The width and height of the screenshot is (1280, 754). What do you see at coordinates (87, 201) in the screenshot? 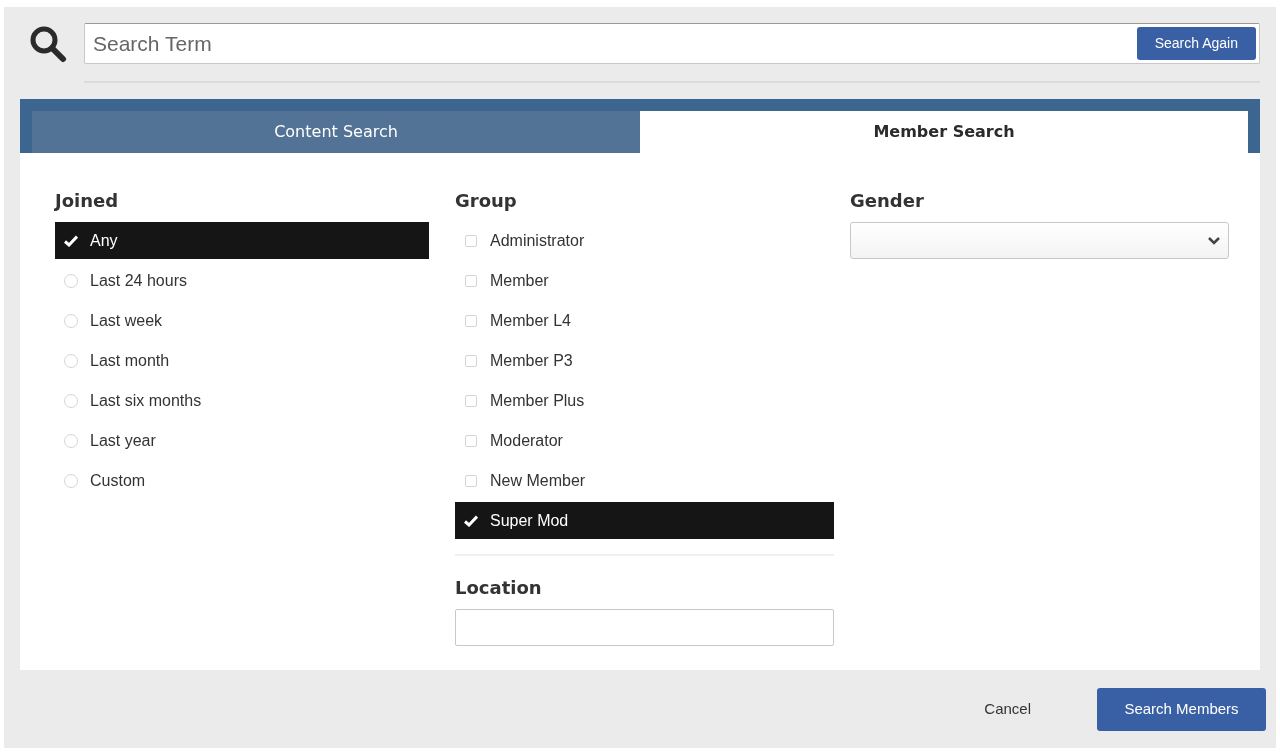
I see `joined-heading: Joined` at bounding box center [87, 201].